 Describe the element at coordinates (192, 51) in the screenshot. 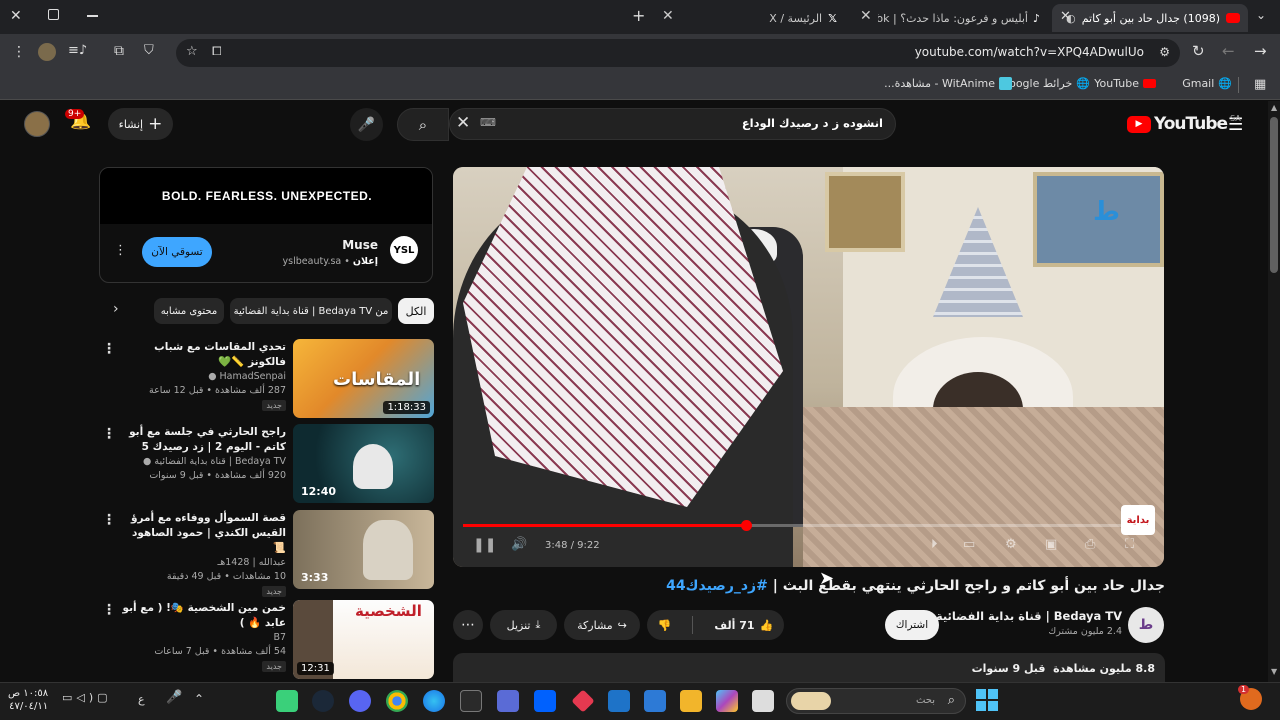

I see `bookmark-star-icon: ☆` at that location.